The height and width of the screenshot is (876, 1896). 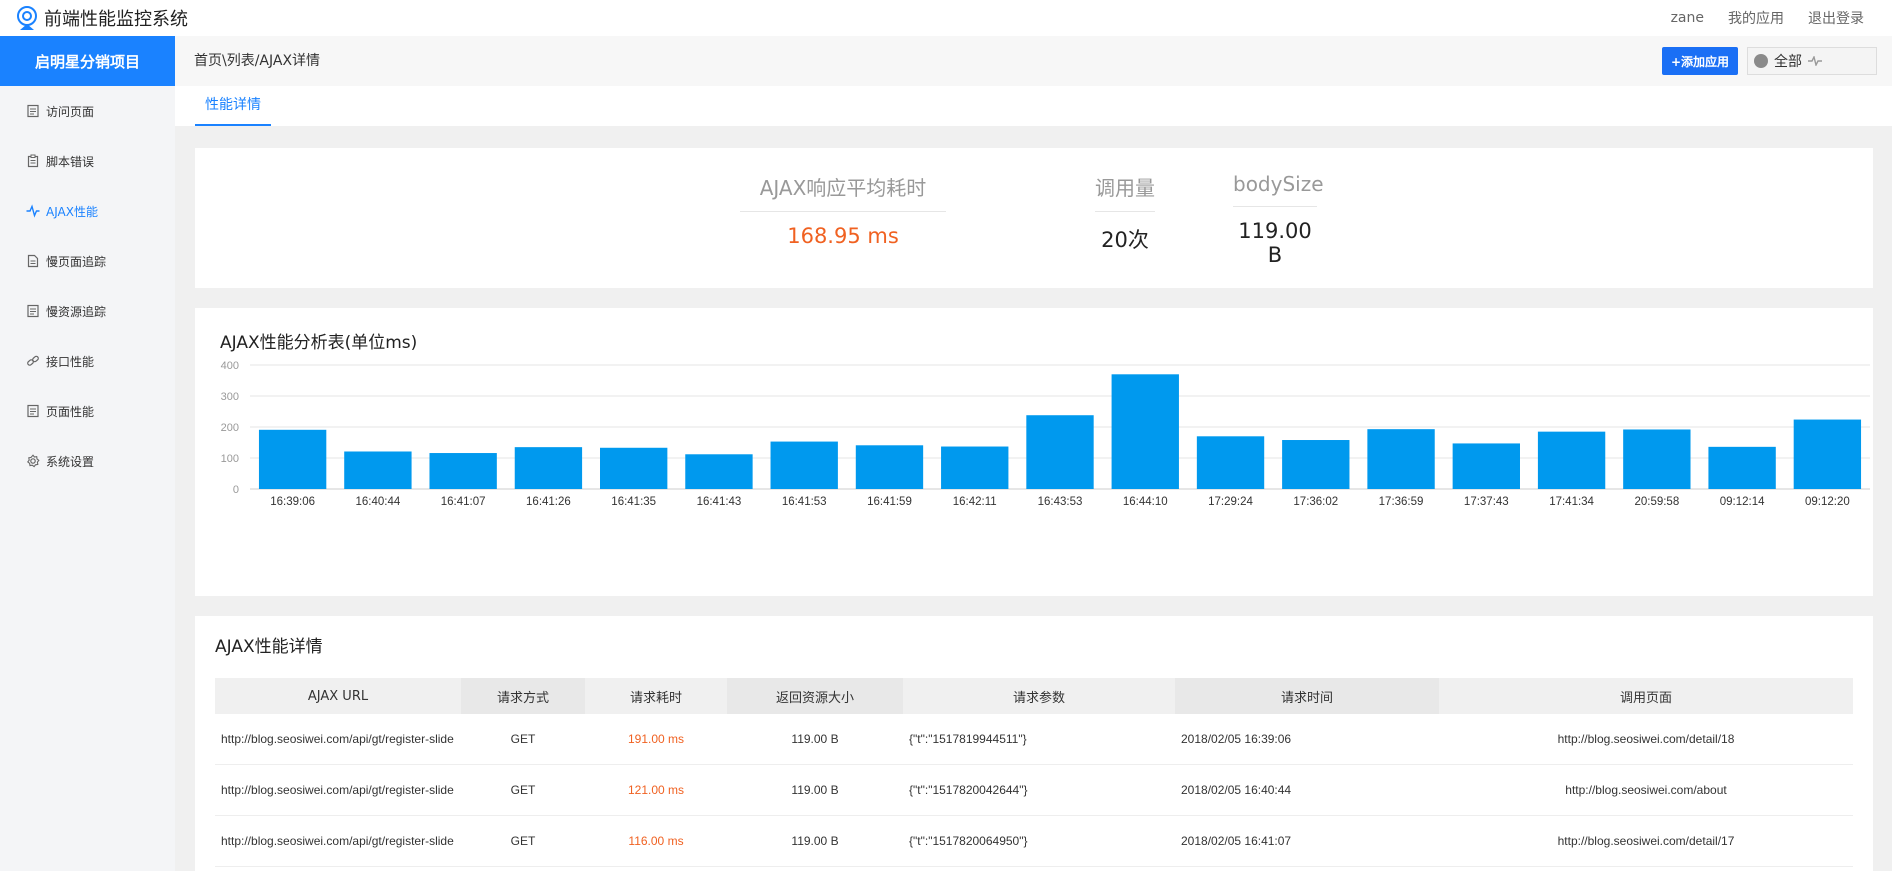 I want to click on top-nav: zane 我的应用 退出登录, so click(x=1767, y=18).